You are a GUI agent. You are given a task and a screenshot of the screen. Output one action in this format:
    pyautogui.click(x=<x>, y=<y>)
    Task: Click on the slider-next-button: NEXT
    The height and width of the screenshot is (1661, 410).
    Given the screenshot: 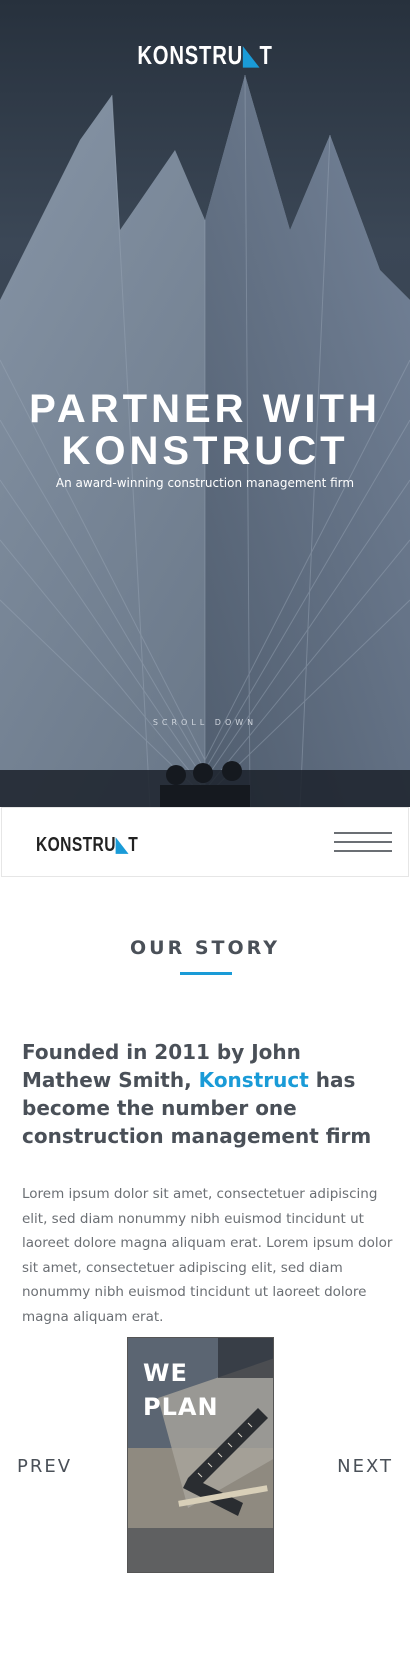 What is the action you would take?
    pyautogui.click(x=365, y=1466)
    